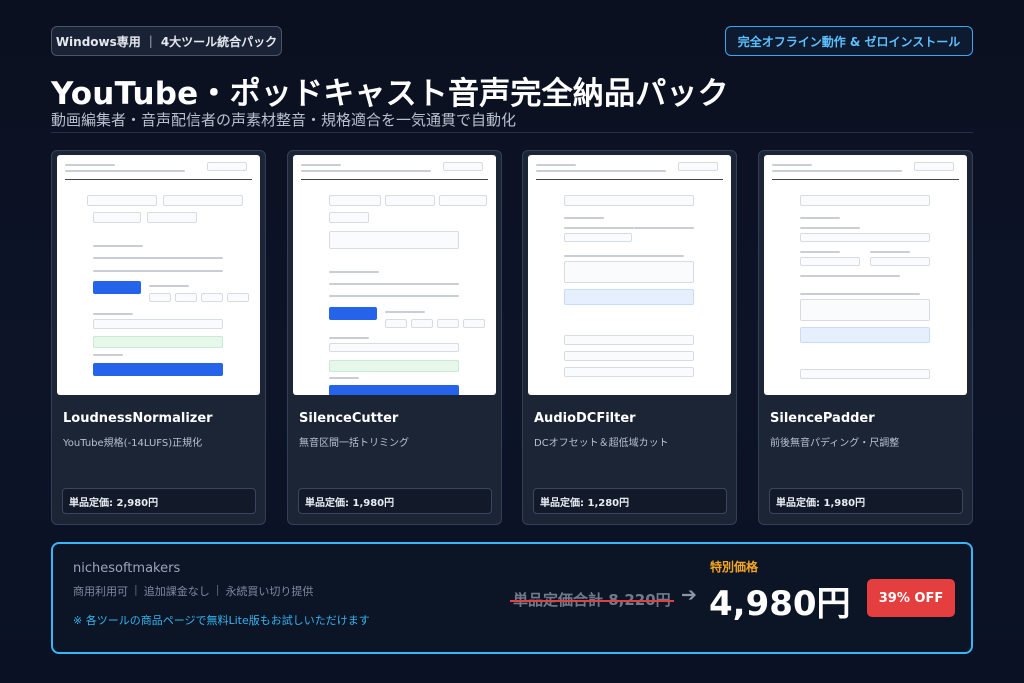 The image size is (1024, 683). What do you see at coordinates (221, 620) in the screenshot?
I see `lite-version-note: ※ 各ツールの商品ページで無料Lite版もお試しいただけます` at bounding box center [221, 620].